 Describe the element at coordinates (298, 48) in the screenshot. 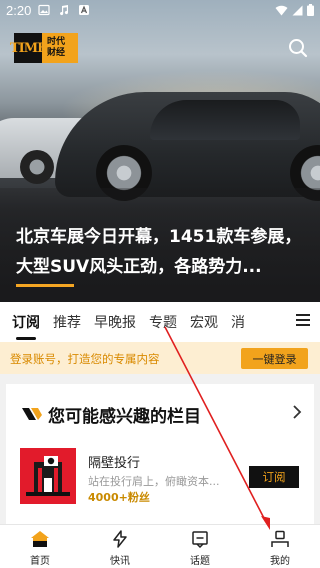

I see `search-icon` at that location.